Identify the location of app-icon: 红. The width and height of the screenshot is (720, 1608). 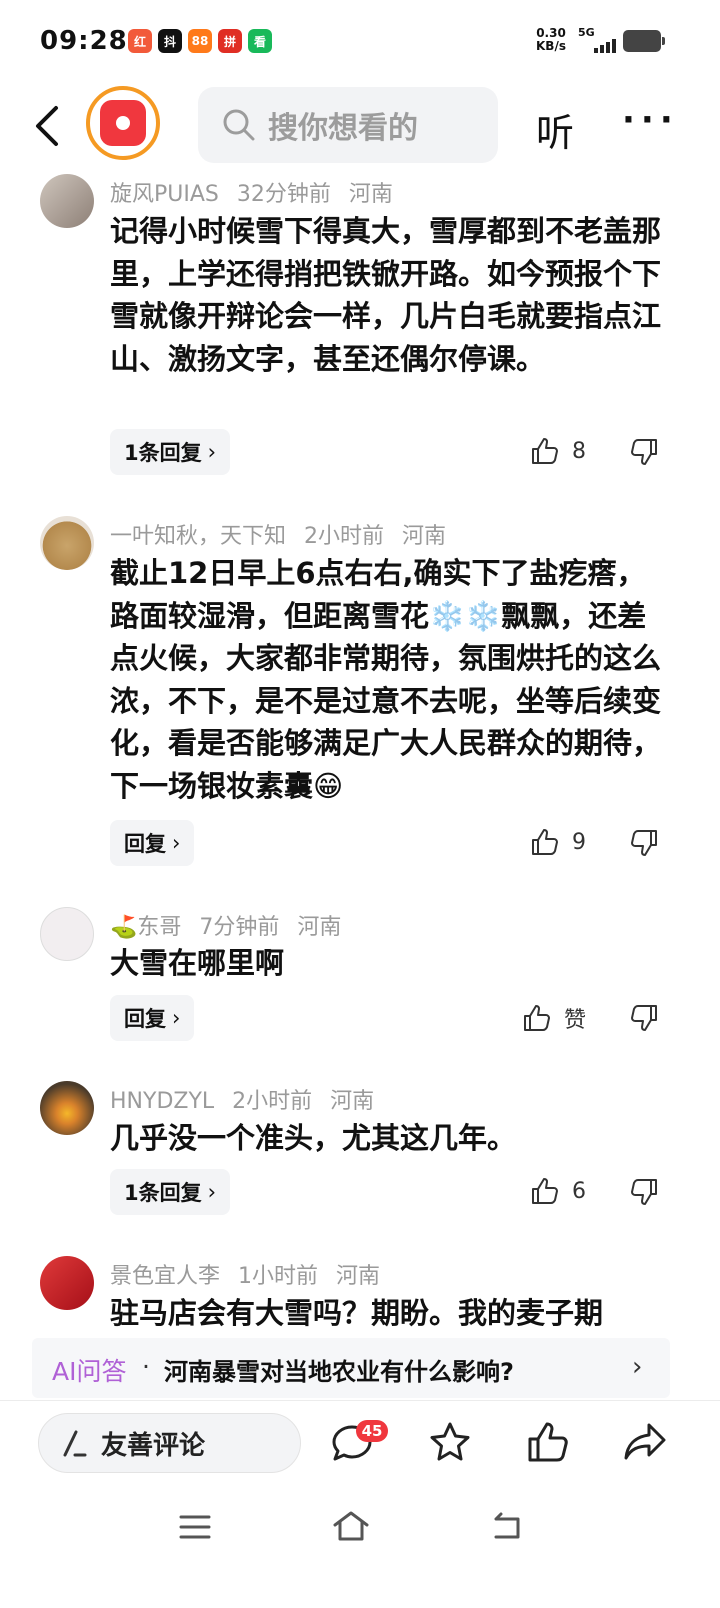
(140, 41).